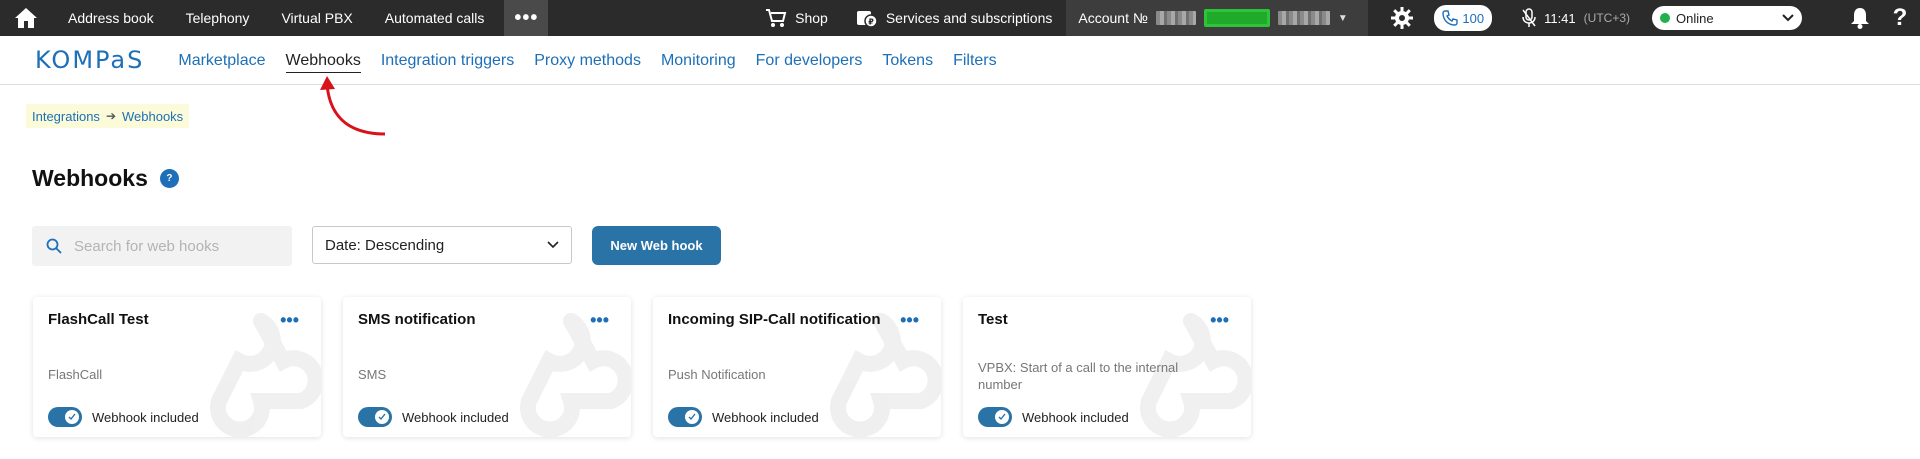 The height and width of the screenshot is (459, 1920). What do you see at coordinates (969, 18) in the screenshot?
I see `services-label: Services and subscriptions` at bounding box center [969, 18].